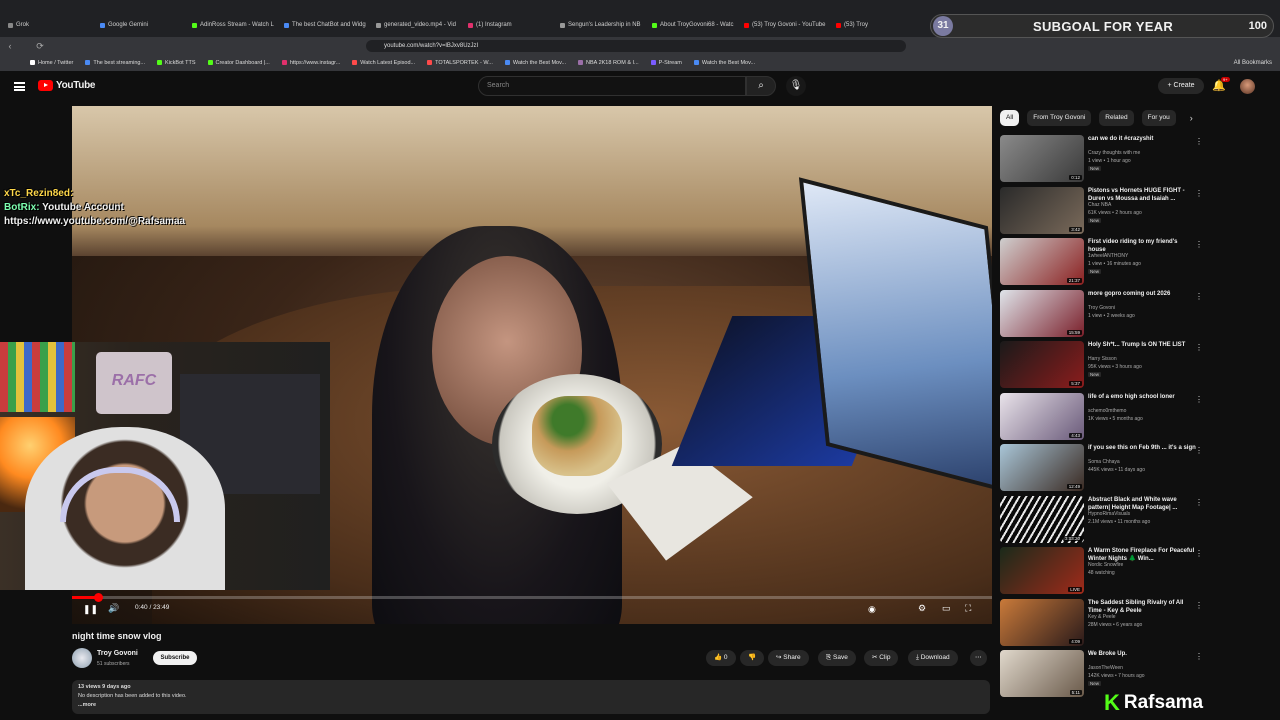  What do you see at coordinates (852, 25) in the screenshot?
I see `browser-tab: (53) Troy` at bounding box center [852, 25].